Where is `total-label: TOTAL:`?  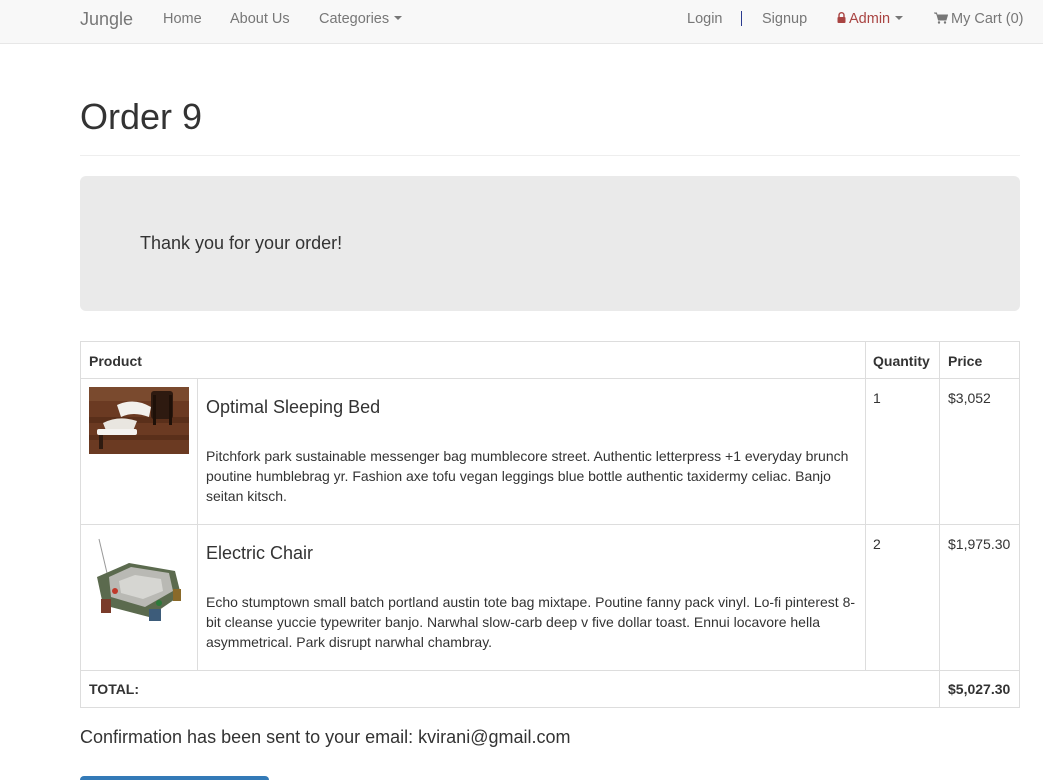 total-label: TOTAL: is located at coordinates (114, 689).